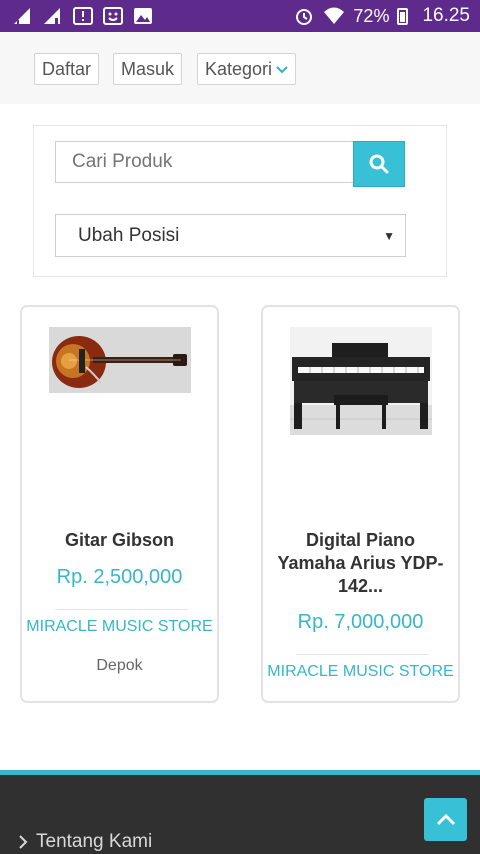  I want to click on search-button, so click(379, 164).